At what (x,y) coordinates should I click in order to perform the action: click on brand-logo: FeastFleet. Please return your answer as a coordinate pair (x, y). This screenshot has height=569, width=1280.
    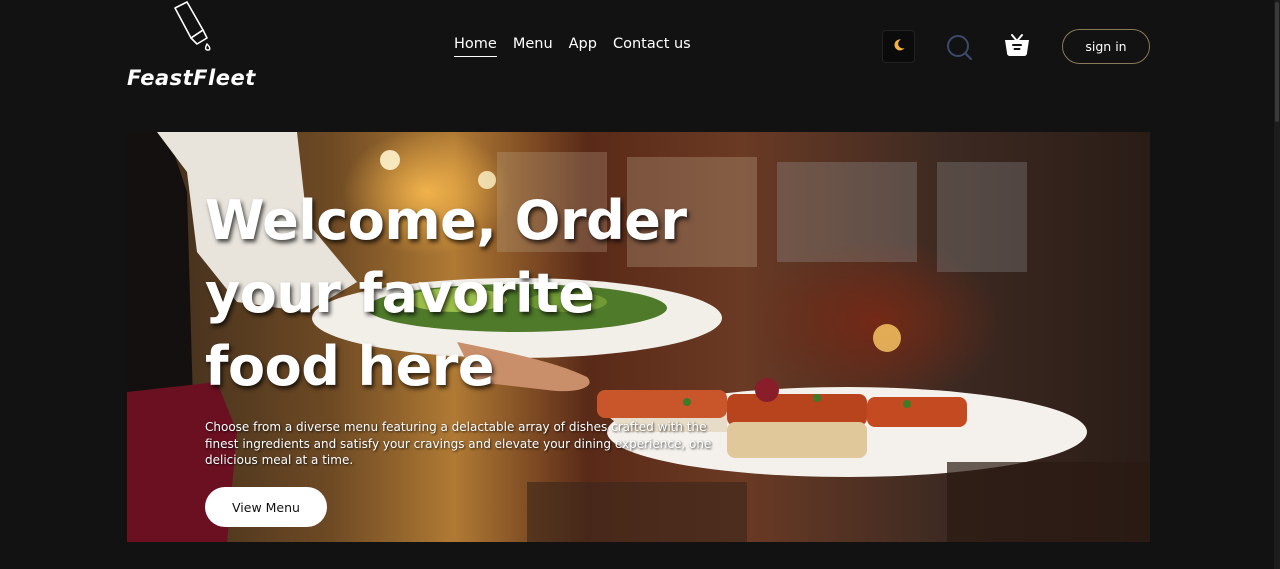
    Looking at the image, I should click on (197, 47).